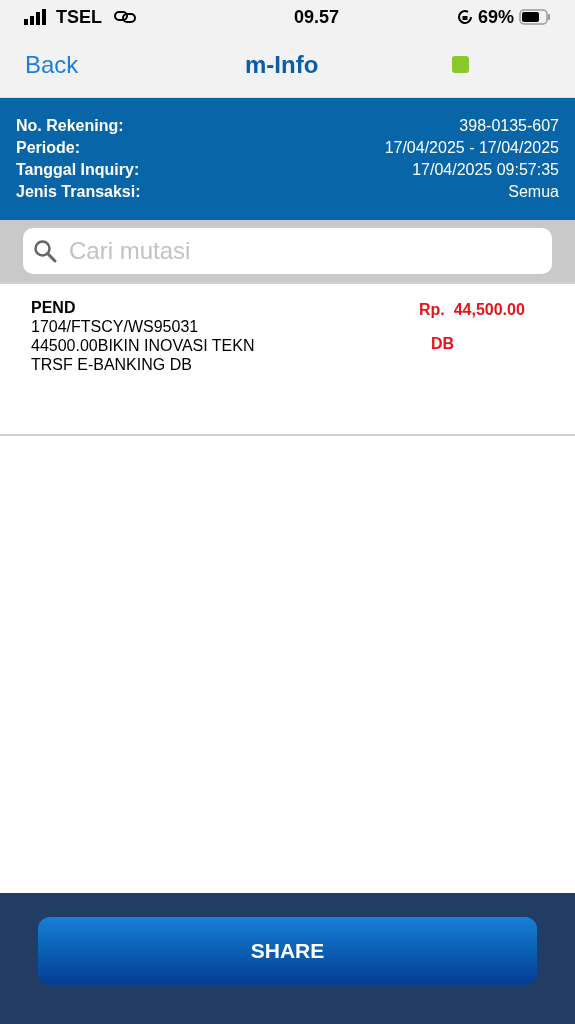 The height and width of the screenshot is (1024, 575). Describe the element at coordinates (282, 64) in the screenshot. I see `screen-title: m-Info` at that location.